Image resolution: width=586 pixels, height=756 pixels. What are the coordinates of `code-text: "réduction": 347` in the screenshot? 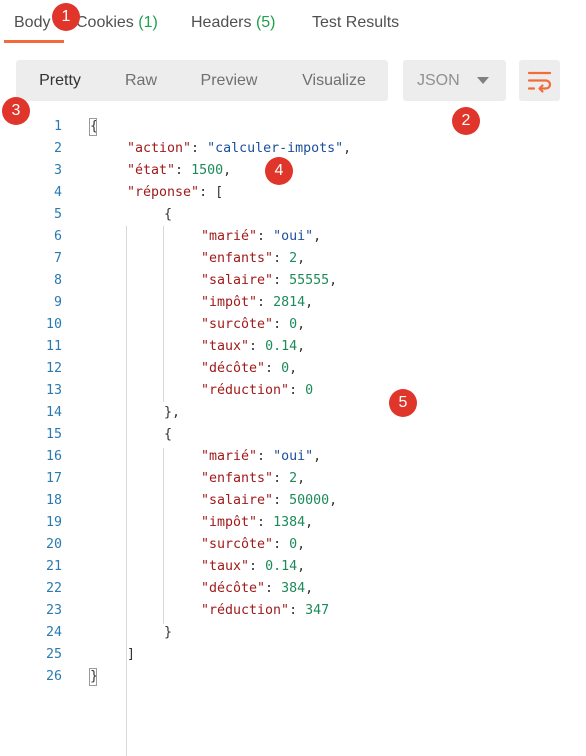 It's located at (265, 611).